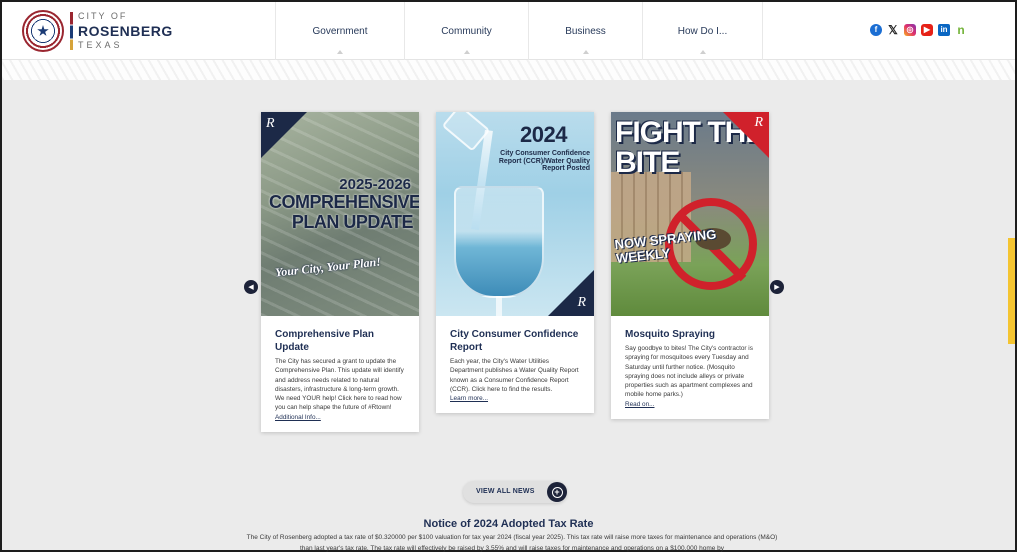 This screenshot has height=552, width=1017. Describe the element at coordinates (328, 267) in the screenshot. I see `image-text: Your City, Your Plan!` at that location.